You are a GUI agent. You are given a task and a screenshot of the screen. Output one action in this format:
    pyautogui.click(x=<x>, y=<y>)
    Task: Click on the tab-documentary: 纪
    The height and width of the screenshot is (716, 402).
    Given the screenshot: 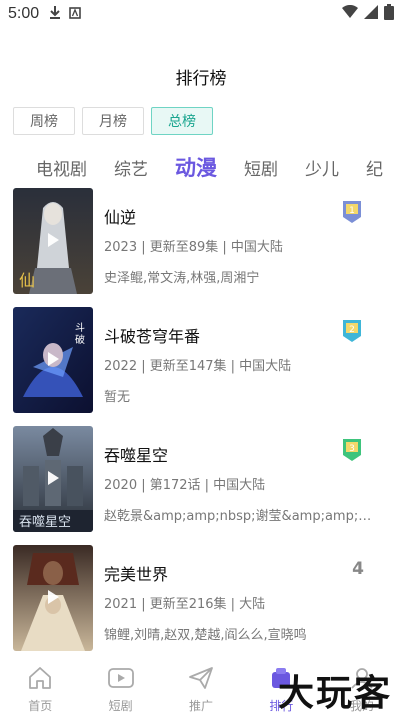 What is the action you would take?
    pyautogui.click(x=374, y=167)
    